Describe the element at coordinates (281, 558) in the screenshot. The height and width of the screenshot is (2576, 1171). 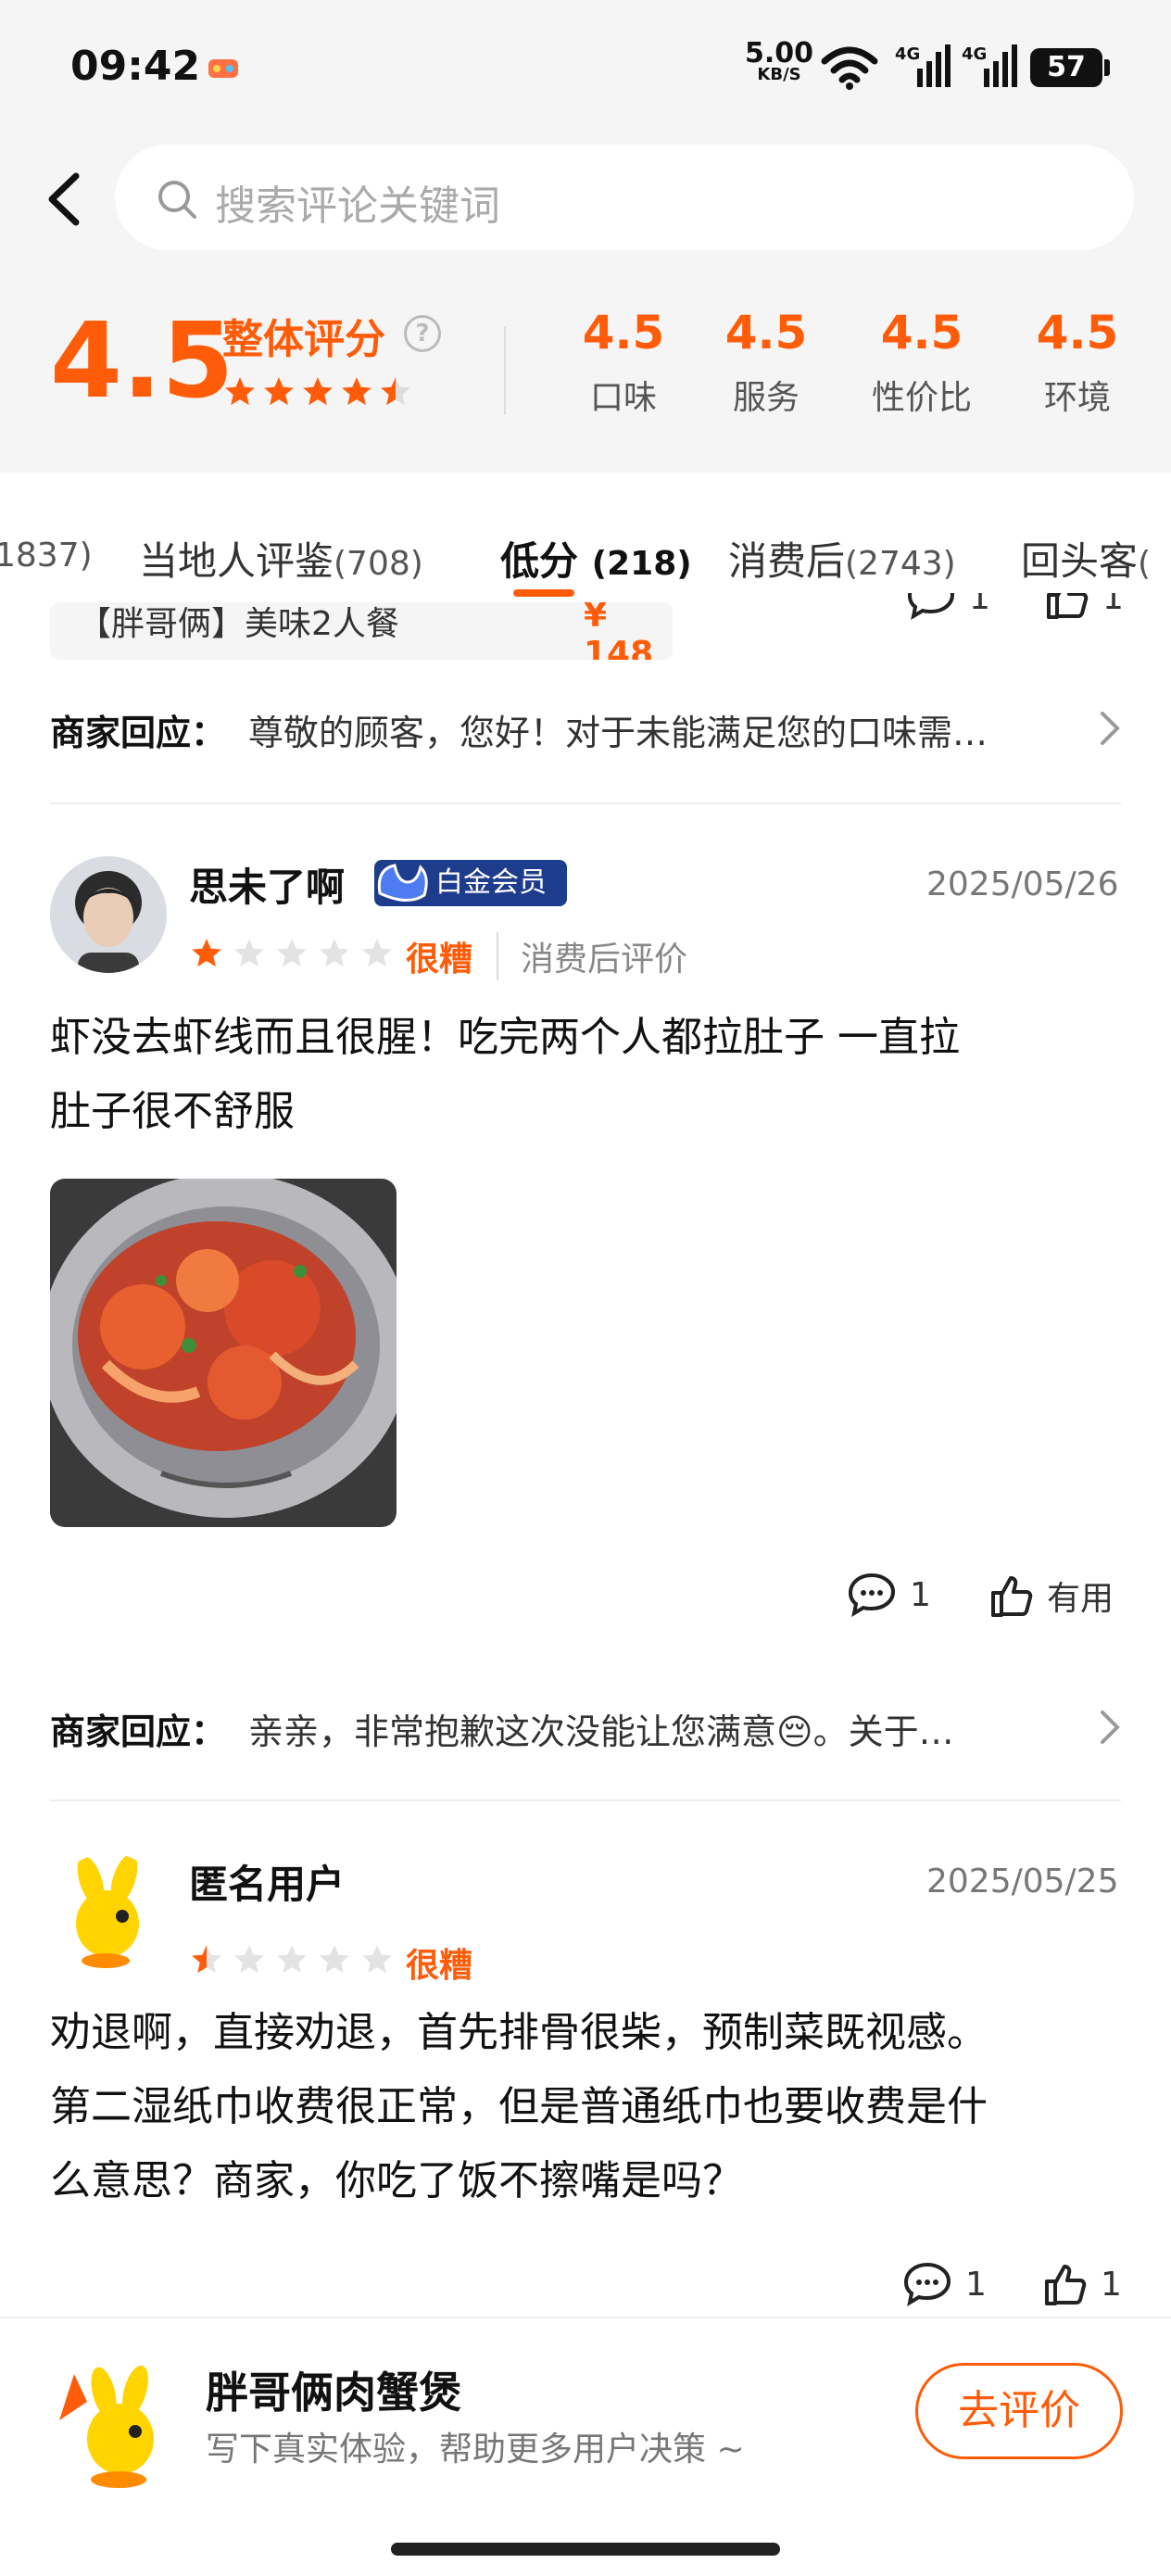
I see `tab-local-review: 当地人评鉴(708)` at that location.